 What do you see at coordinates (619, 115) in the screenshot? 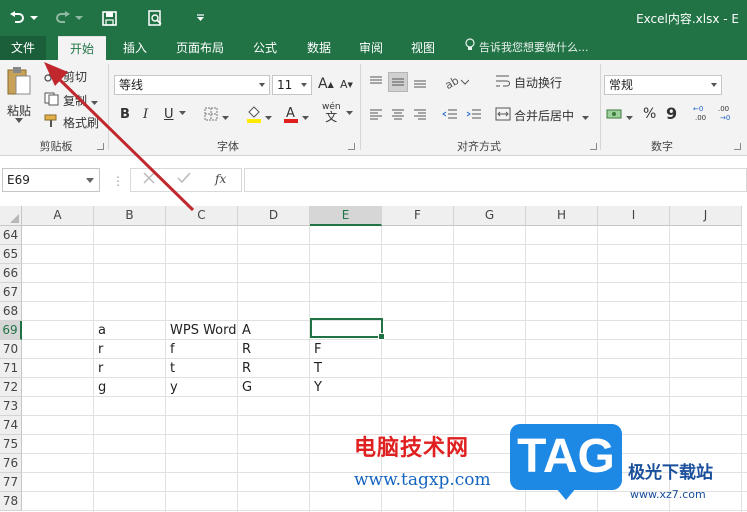
I see `currency-button` at bounding box center [619, 115].